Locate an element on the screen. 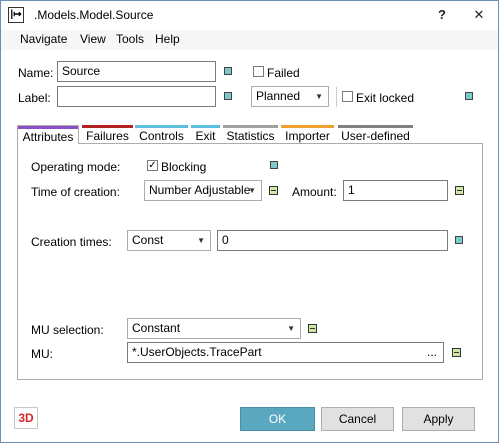  tab-importer-label: Importer is located at coordinates (307, 136).